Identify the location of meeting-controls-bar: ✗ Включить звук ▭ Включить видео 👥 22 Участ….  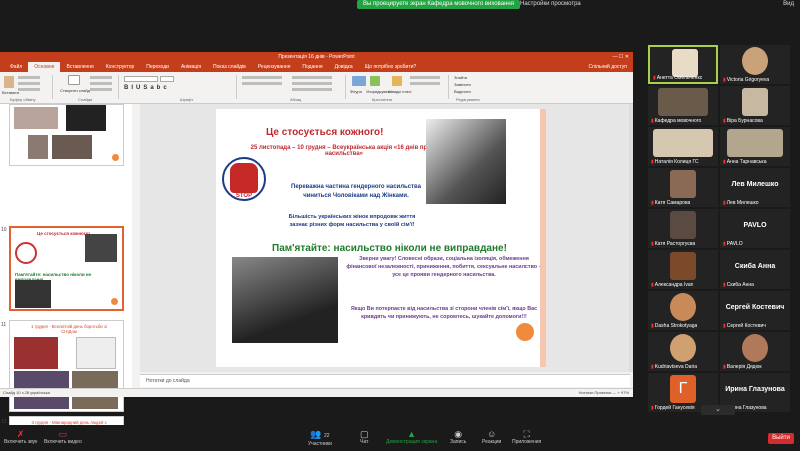
(400, 438).